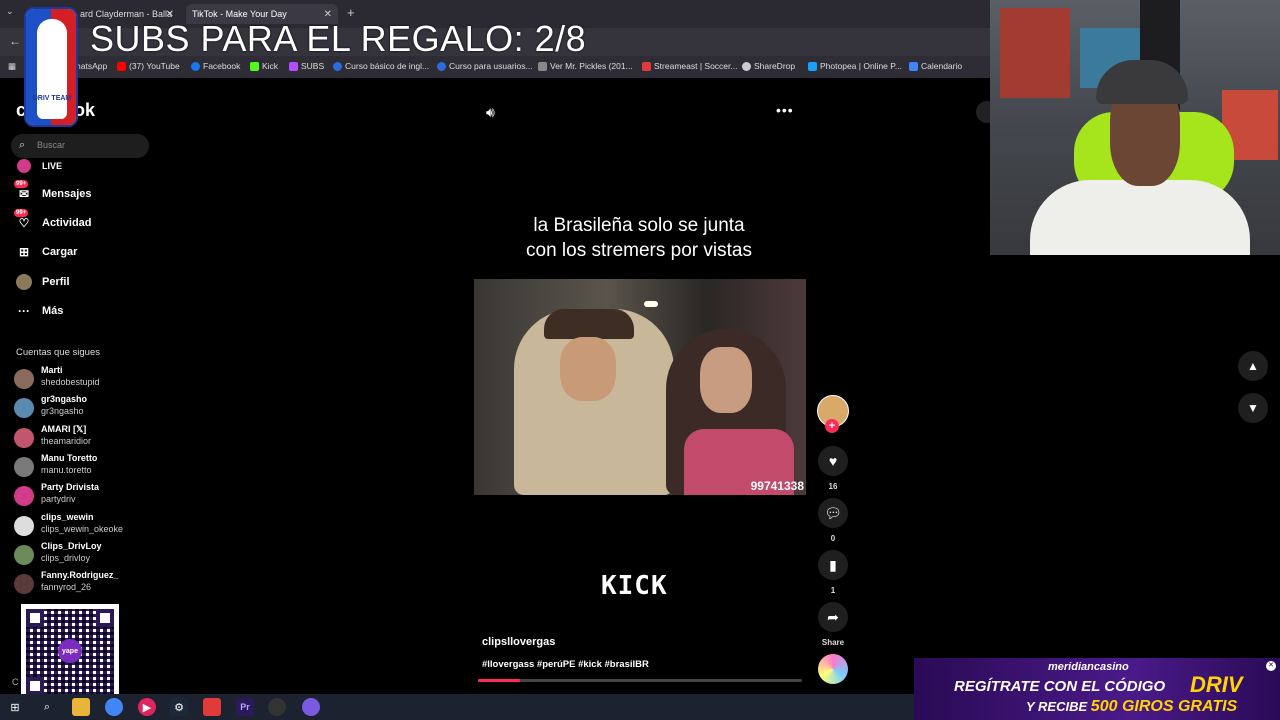  What do you see at coordinates (490, 112) in the screenshot?
I see `volume-icon: 🔊︎` at bounding box center [490, 112].